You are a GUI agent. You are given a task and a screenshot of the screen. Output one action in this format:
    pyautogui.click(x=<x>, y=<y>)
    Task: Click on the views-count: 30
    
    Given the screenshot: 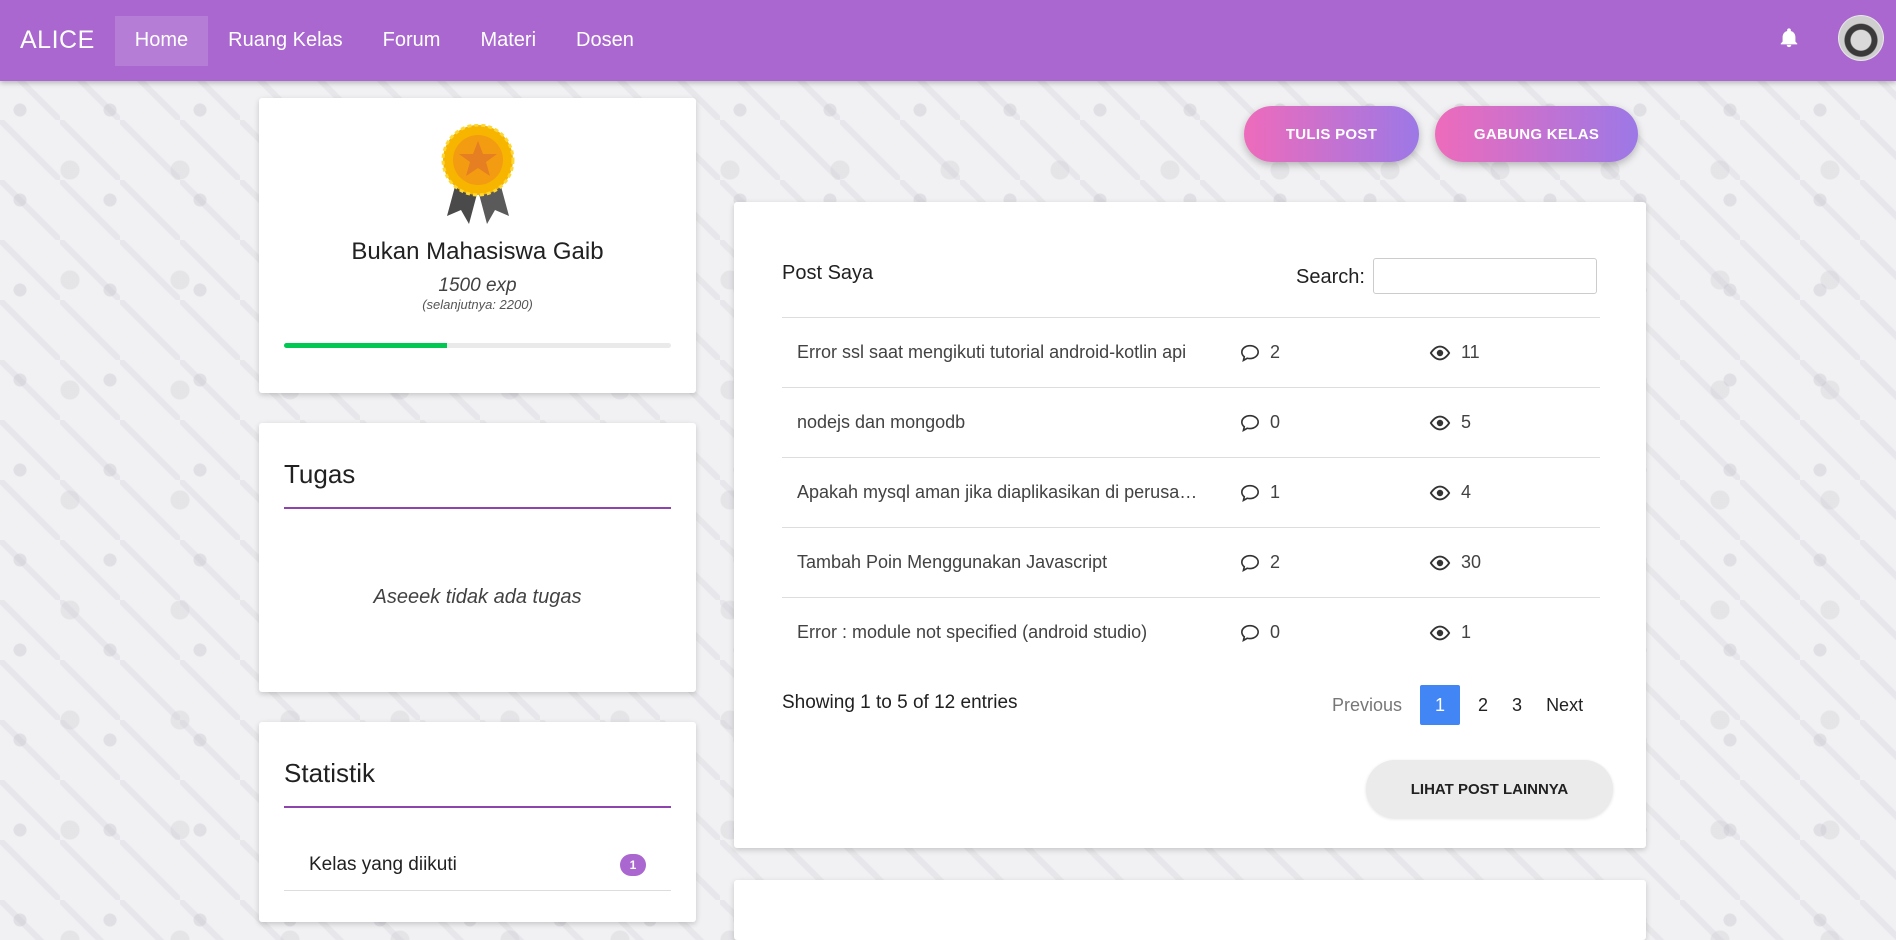 What is the action you would take?
    pyautogui.click(x=1455, y=562)
    